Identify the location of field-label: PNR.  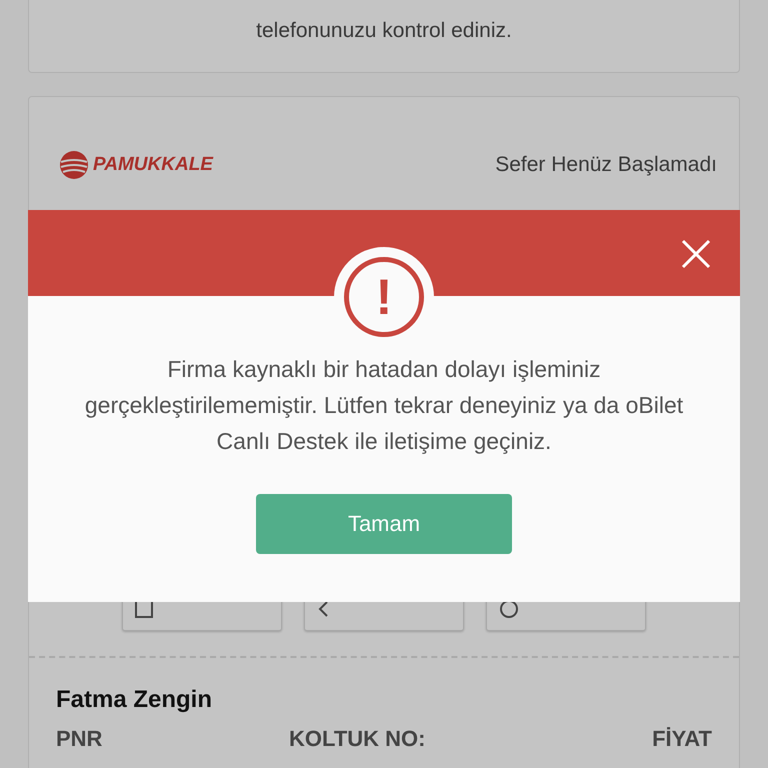
(79, 739).